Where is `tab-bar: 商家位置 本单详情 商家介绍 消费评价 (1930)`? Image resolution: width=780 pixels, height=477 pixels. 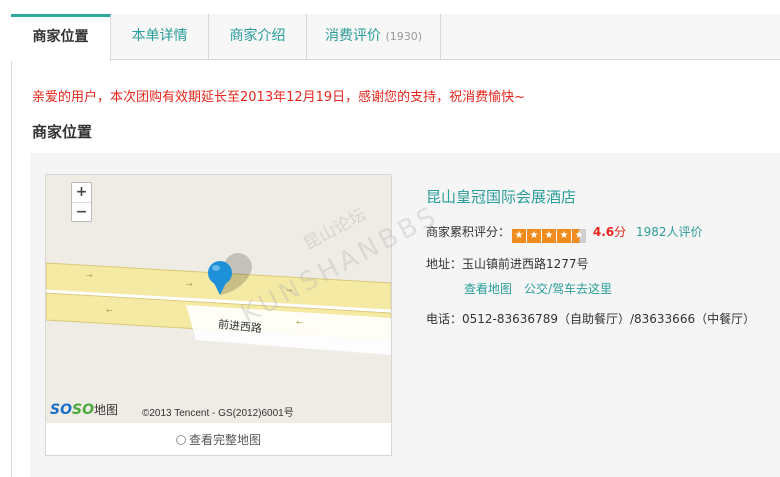 tab-bar: 商家位置 本单详情 商家介绍 消费评价 (1930) is located at coordinates (395, 37).